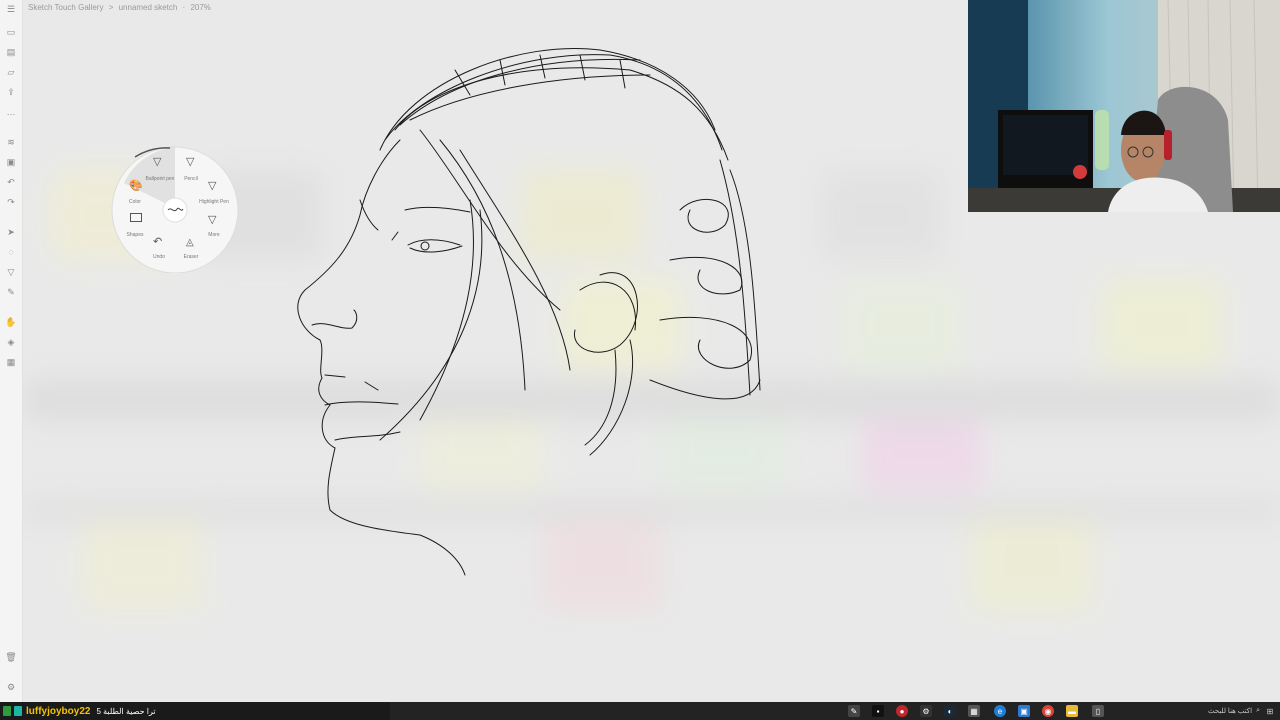 The width and height of the screenshot is (1280, 720). Describe the element at coordinates (1048, 711) in the screenshot. I see `chrome-icon: ◉` at that location.